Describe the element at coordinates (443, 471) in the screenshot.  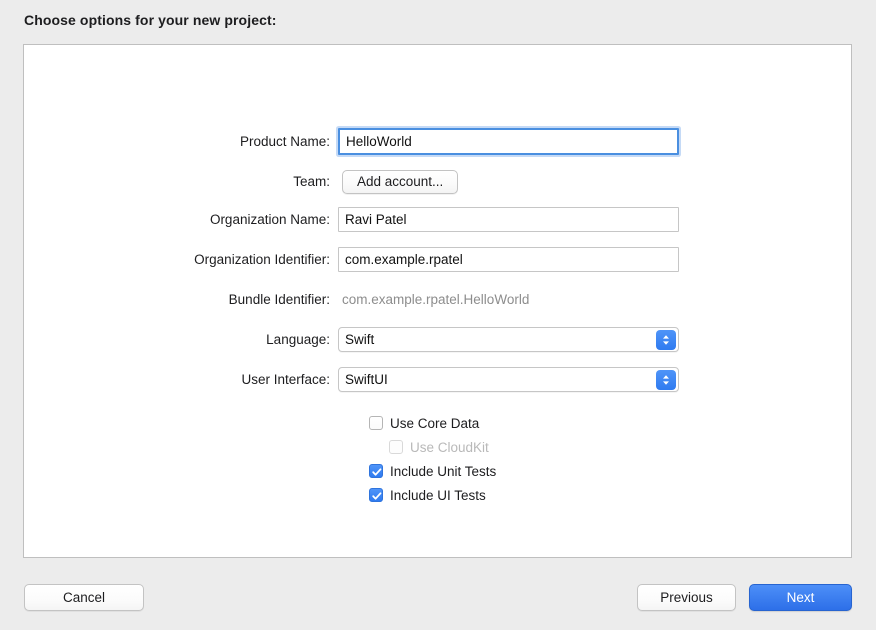
I see `include-unit-tests-label: Include Unit Tests` at that location.